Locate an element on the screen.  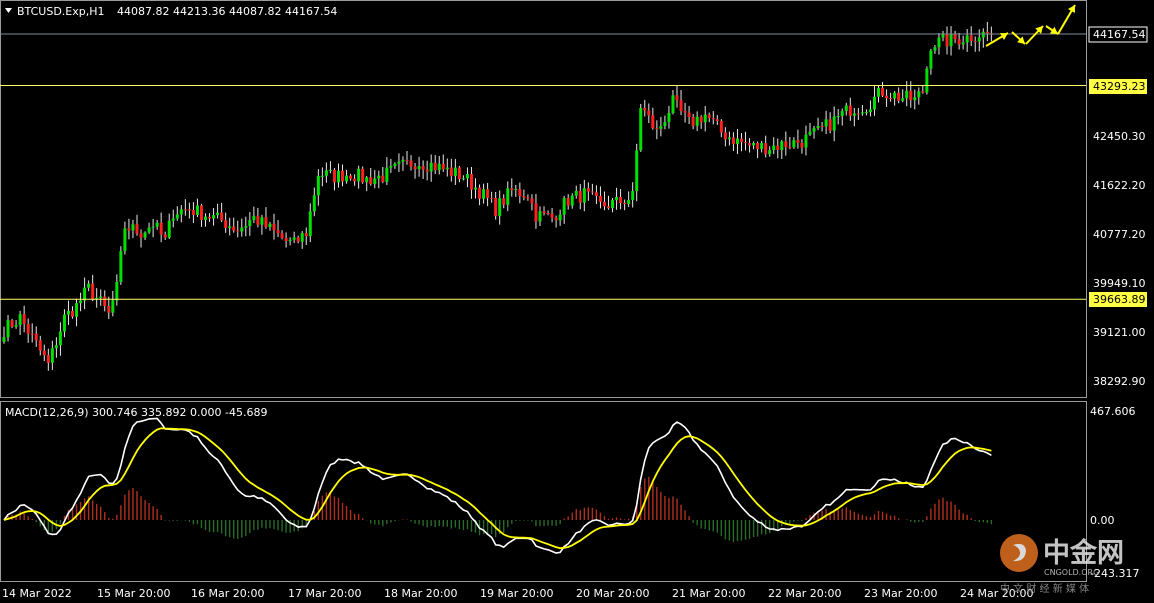
price-tick: 38292.90 is located at coordinates (1119, 381).